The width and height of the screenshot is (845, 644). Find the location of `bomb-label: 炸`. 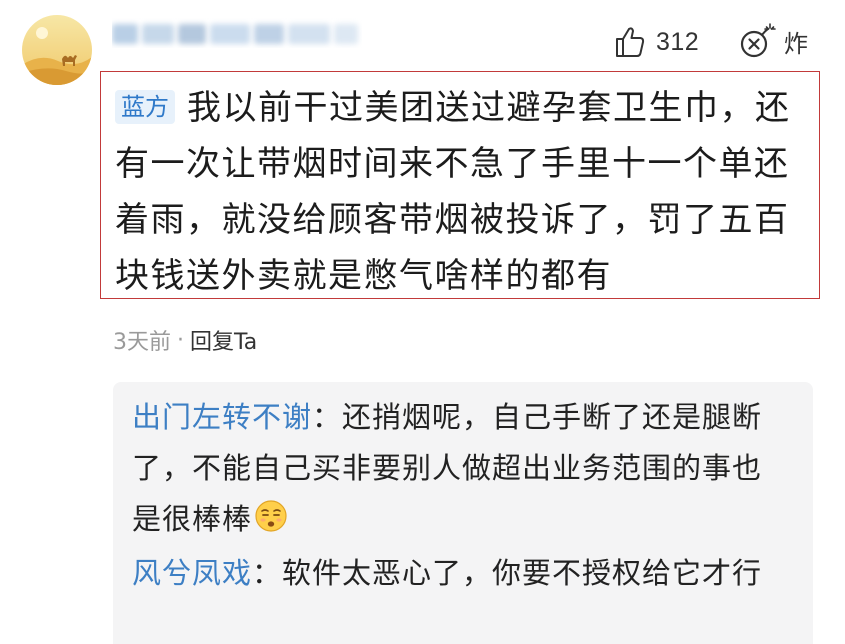

bomb-label: 炸 is located at coordinates (796, 43).